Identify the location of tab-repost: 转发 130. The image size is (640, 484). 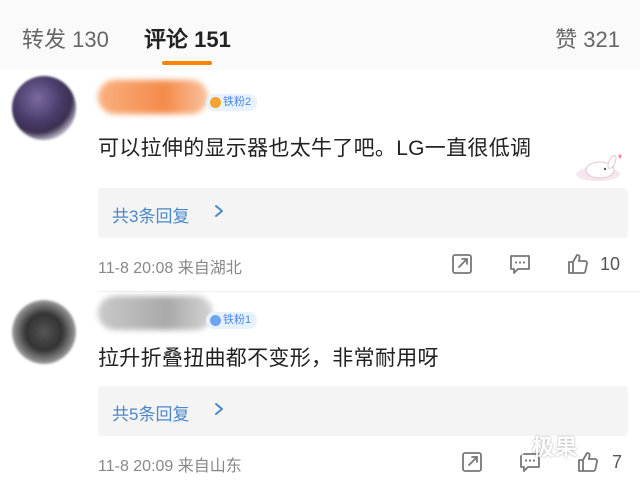
(65, 38).